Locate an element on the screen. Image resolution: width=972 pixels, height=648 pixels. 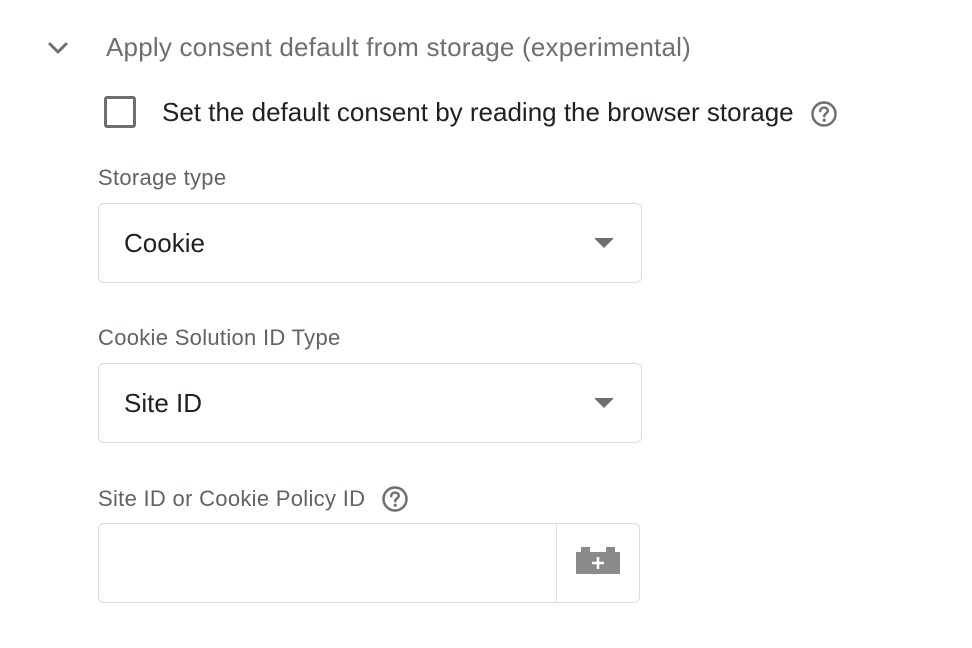
id-type-select: Site ID is located at coordinates (370, 403).